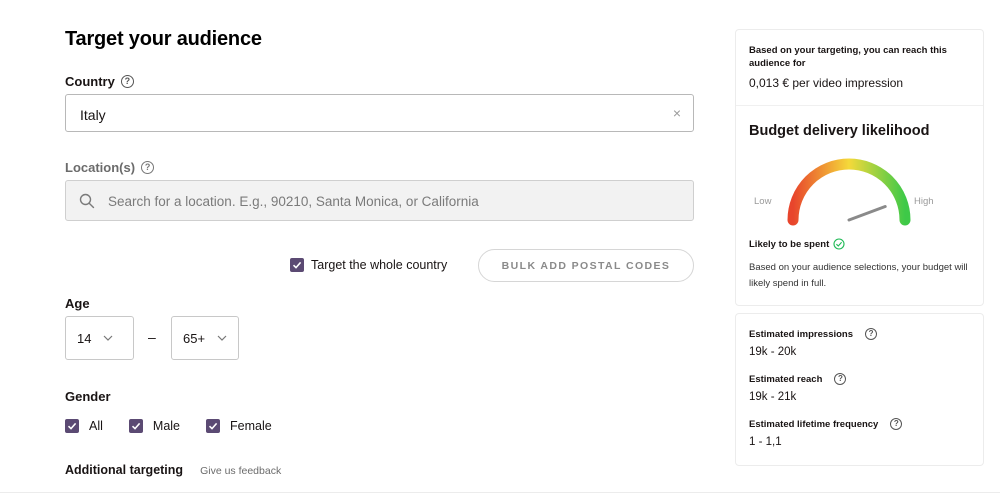 The height and width of the screenshot is (500, 1000). Describe the element at coordinates (240, 471) in the screenshot. I see `feedback-link: Give us feedback` at that location.